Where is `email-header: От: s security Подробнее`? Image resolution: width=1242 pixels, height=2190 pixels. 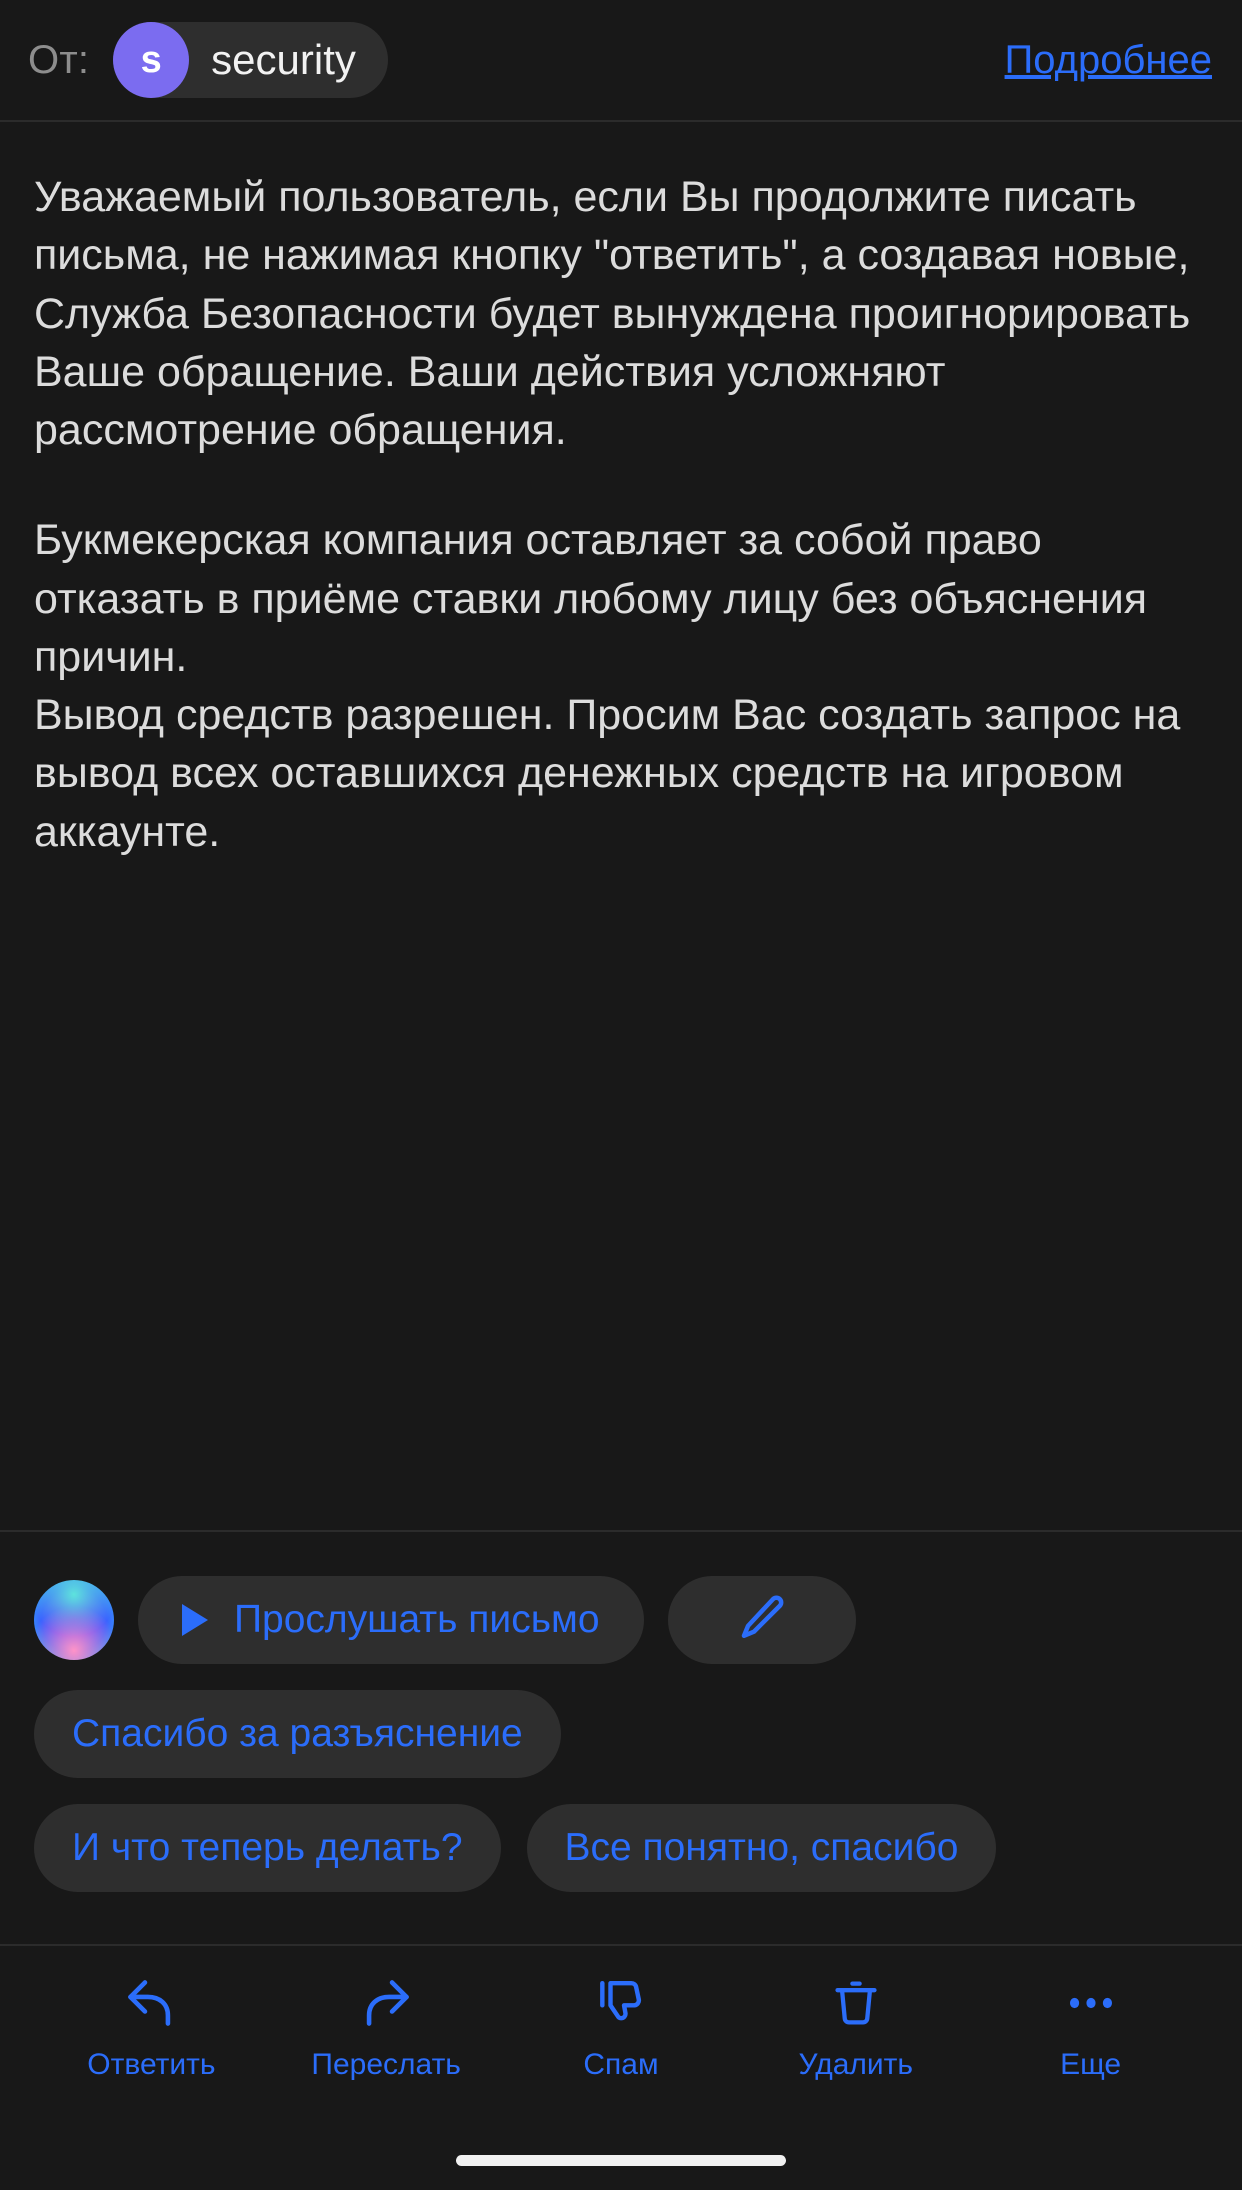
email-header: От: s security Подробнее is located at coordinates (621, 61).